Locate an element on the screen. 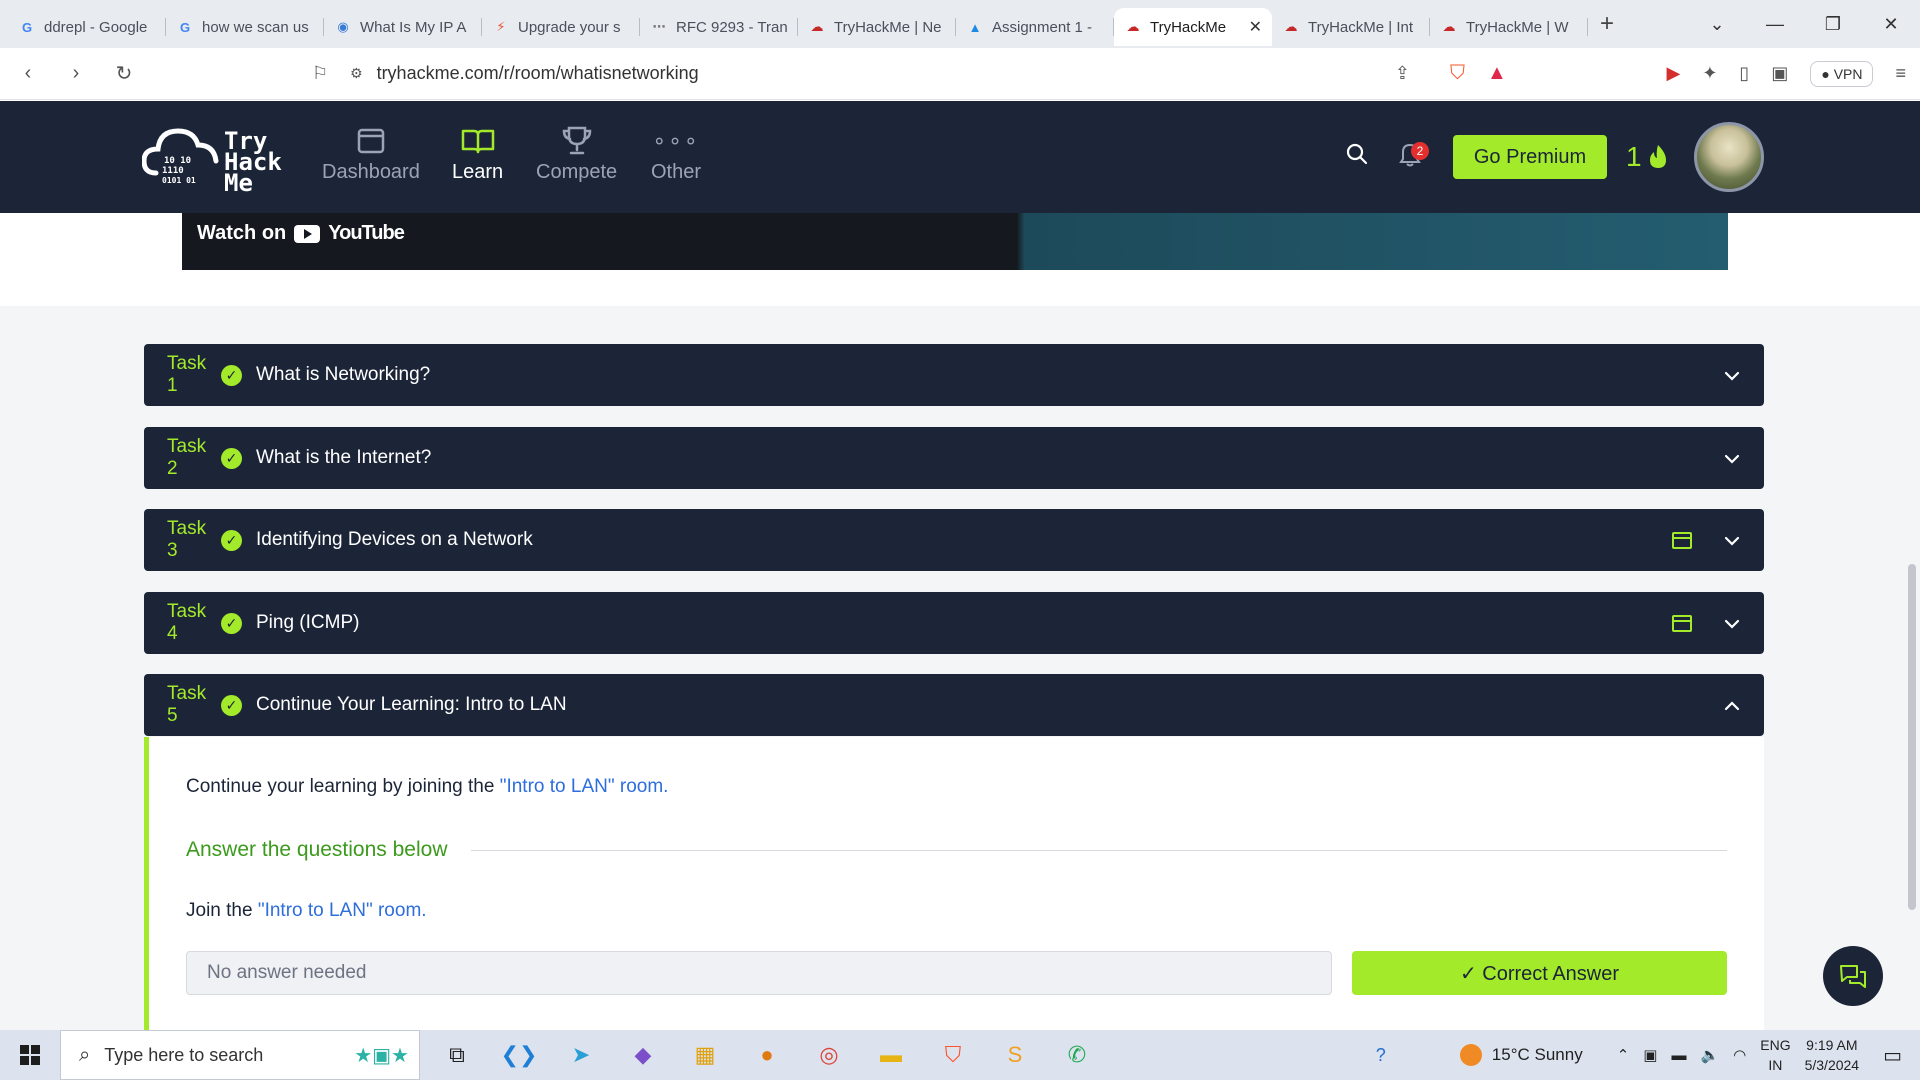 This screenshot has width=1920, height=1080. meet-icon: ▣ is located at coordinates (1650, 1055).